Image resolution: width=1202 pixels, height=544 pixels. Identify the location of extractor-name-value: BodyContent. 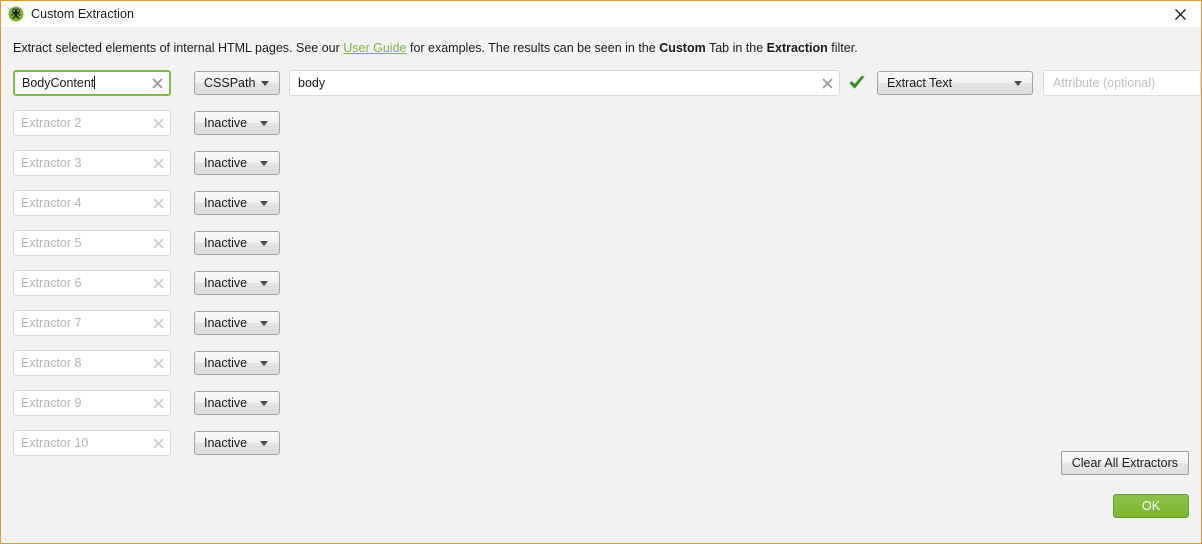
(80, 83).